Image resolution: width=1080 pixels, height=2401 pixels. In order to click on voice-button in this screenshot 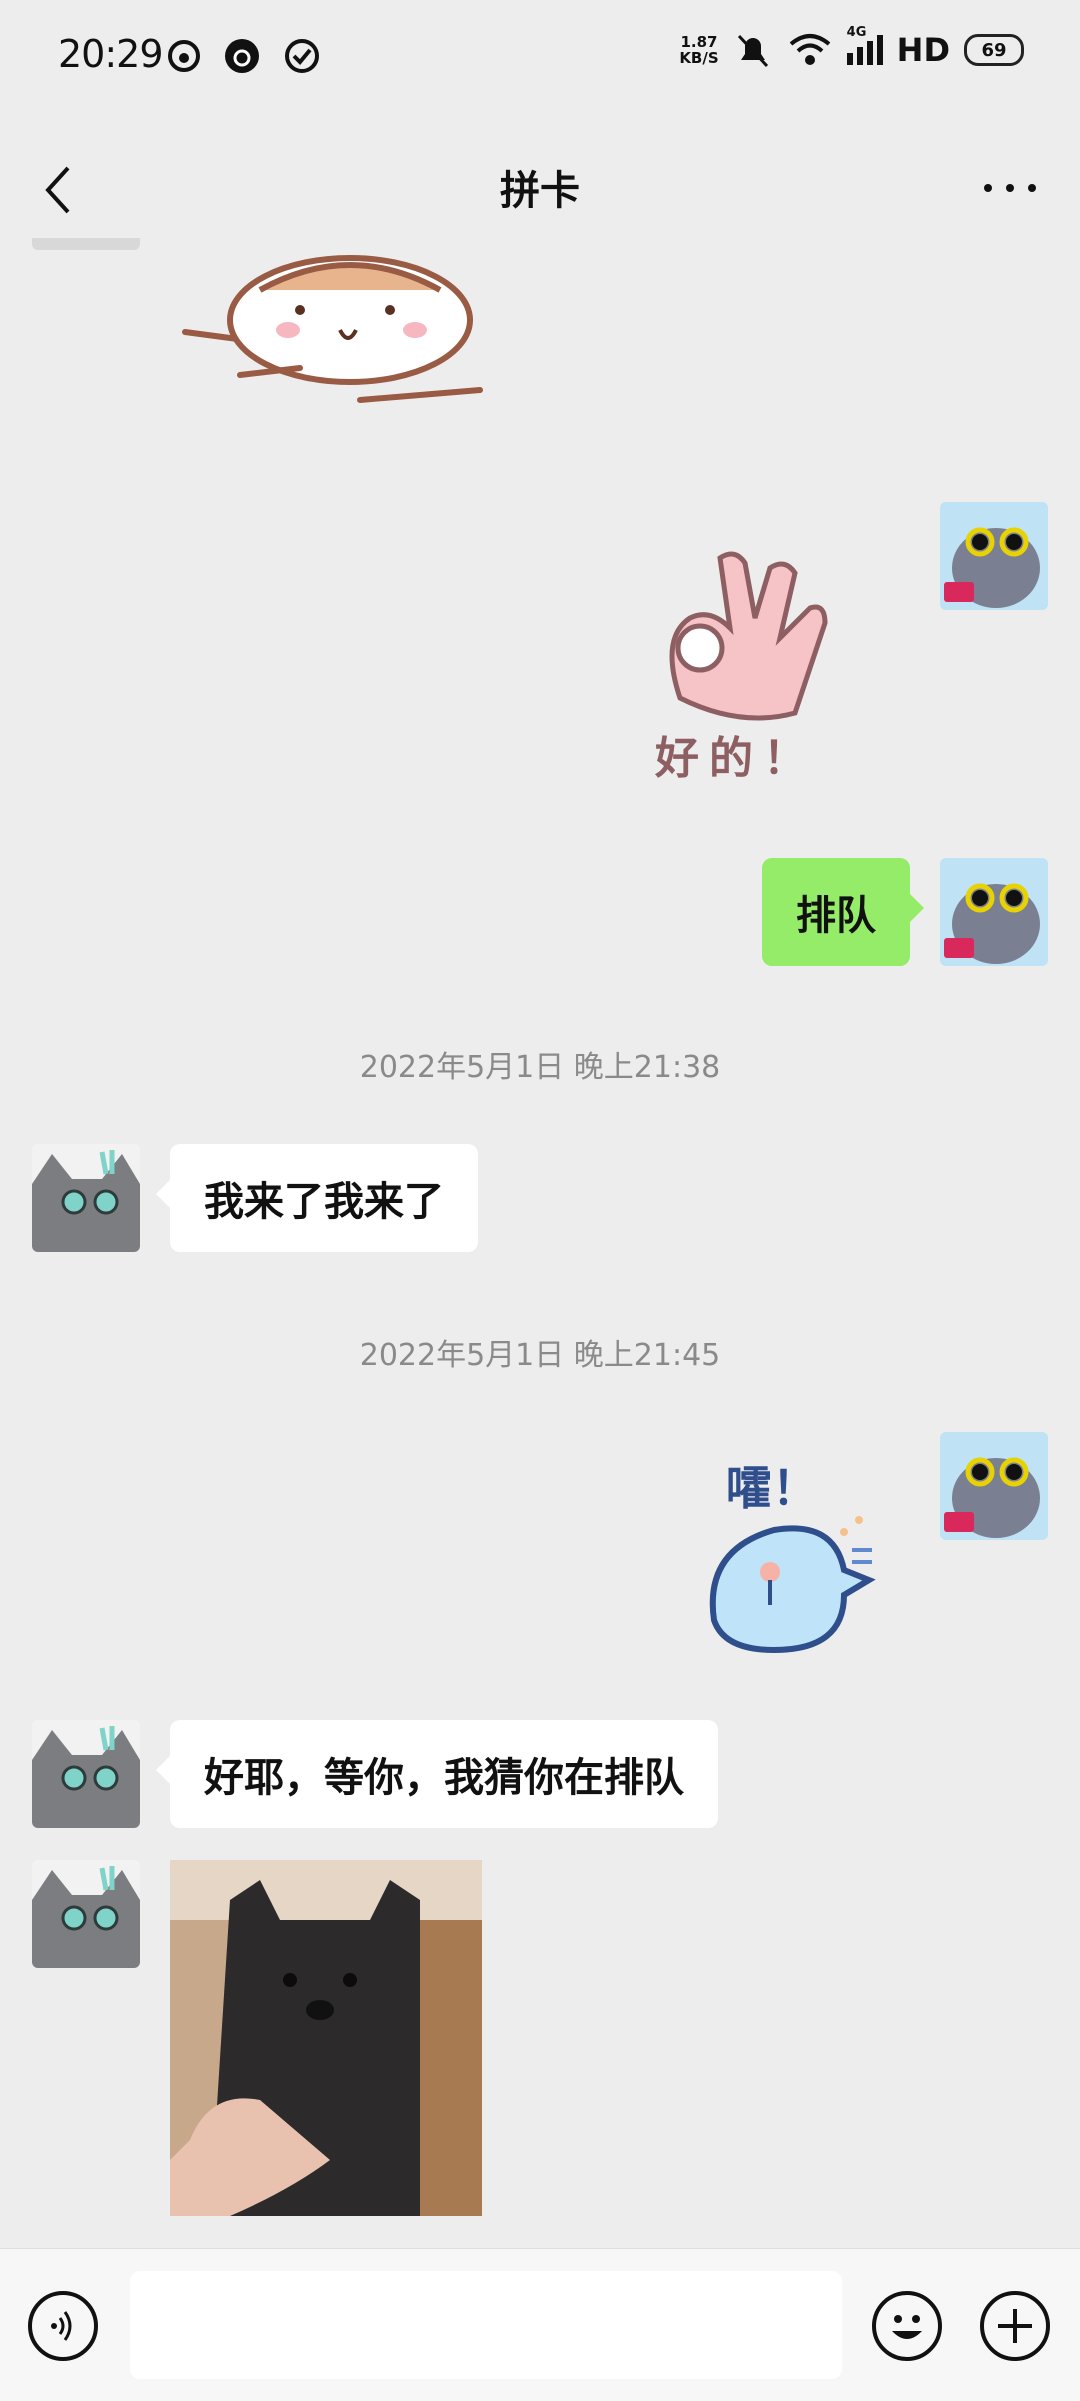, I will do `click(63, 2326)`.